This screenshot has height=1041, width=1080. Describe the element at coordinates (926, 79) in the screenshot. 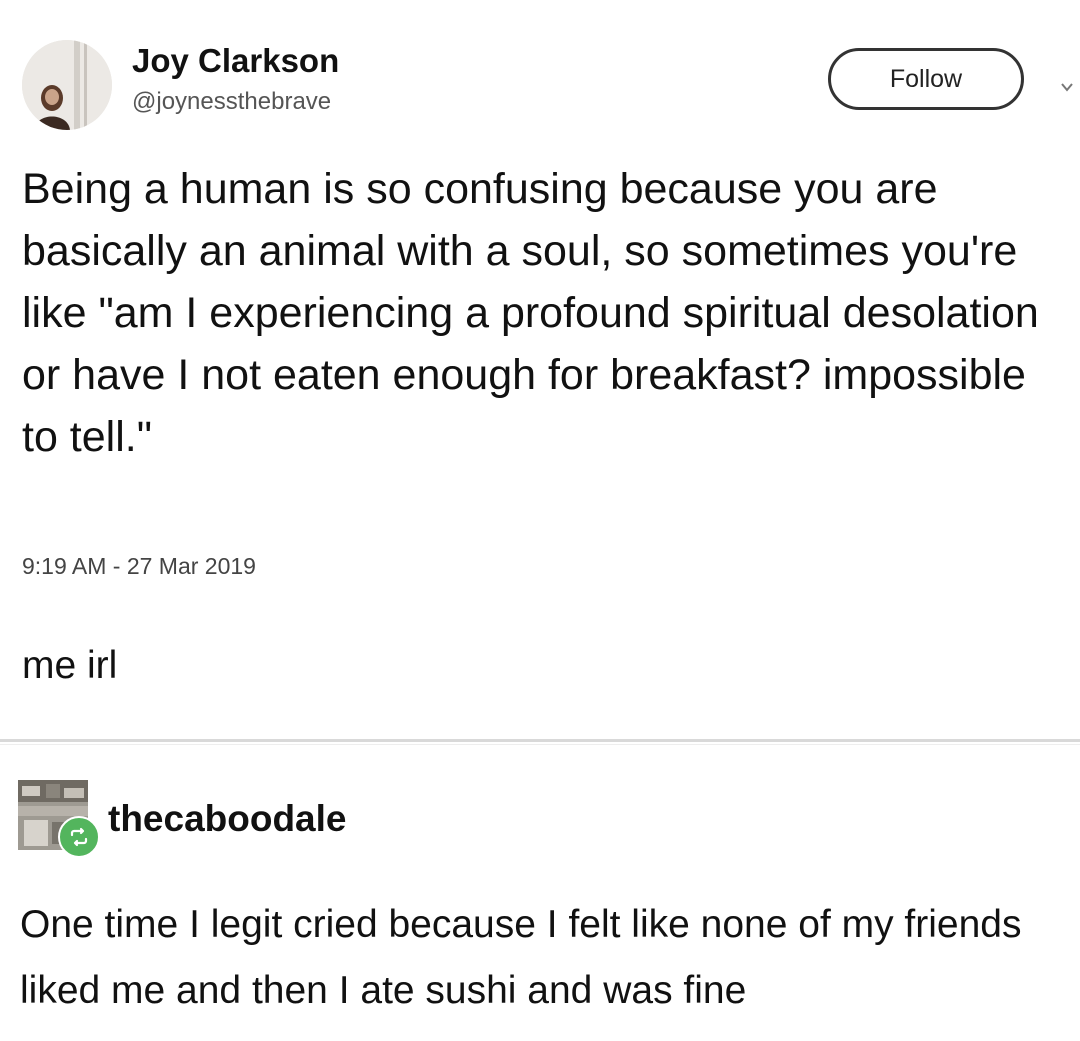

I see `follow-button: Follow` at that location.